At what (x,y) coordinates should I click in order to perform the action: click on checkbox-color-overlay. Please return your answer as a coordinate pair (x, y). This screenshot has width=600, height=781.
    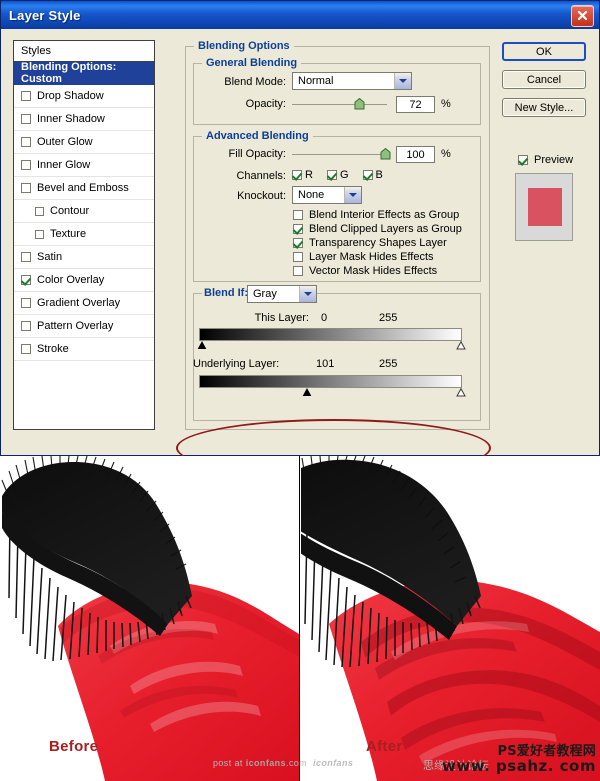
    Looking at the image, I should click on (26, 280).